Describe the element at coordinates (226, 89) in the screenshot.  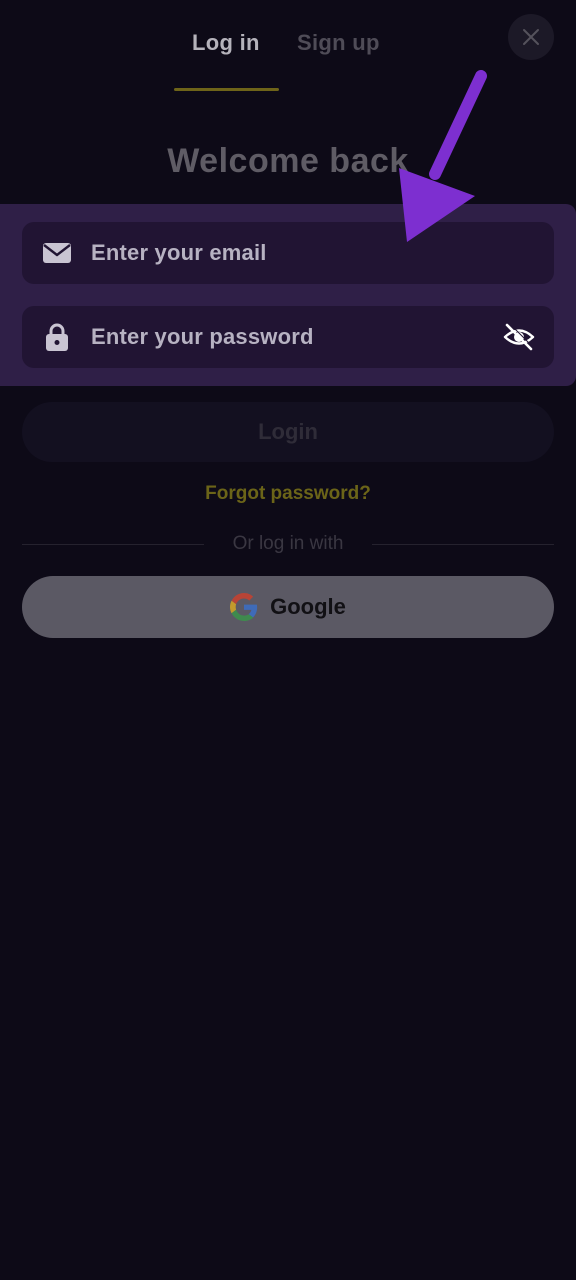
I see `active-tab-indicator` at that location.